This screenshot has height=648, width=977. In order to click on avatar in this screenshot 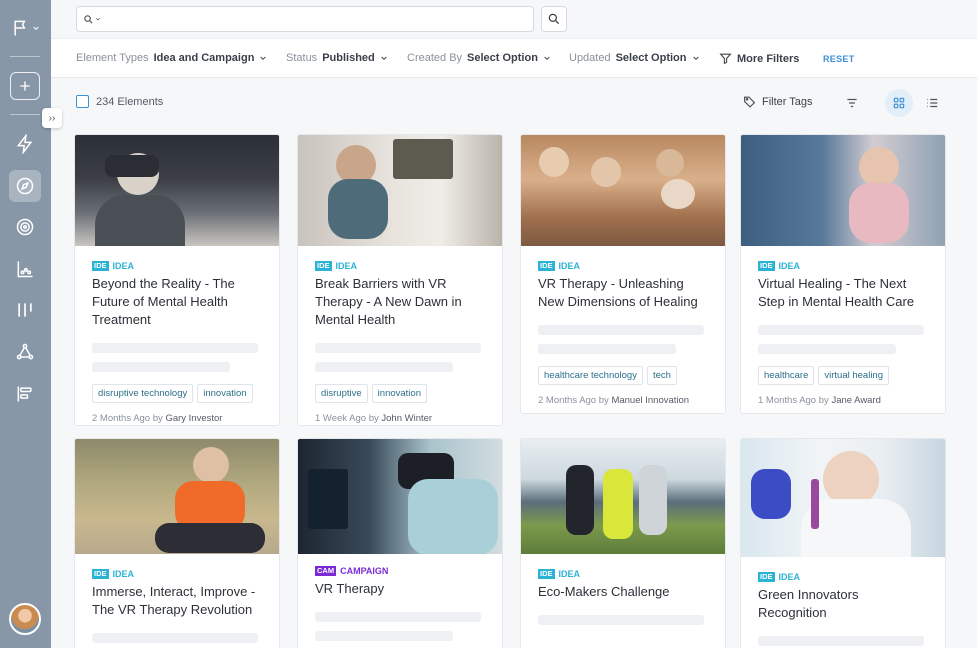, I will do `click(25, 619)`.